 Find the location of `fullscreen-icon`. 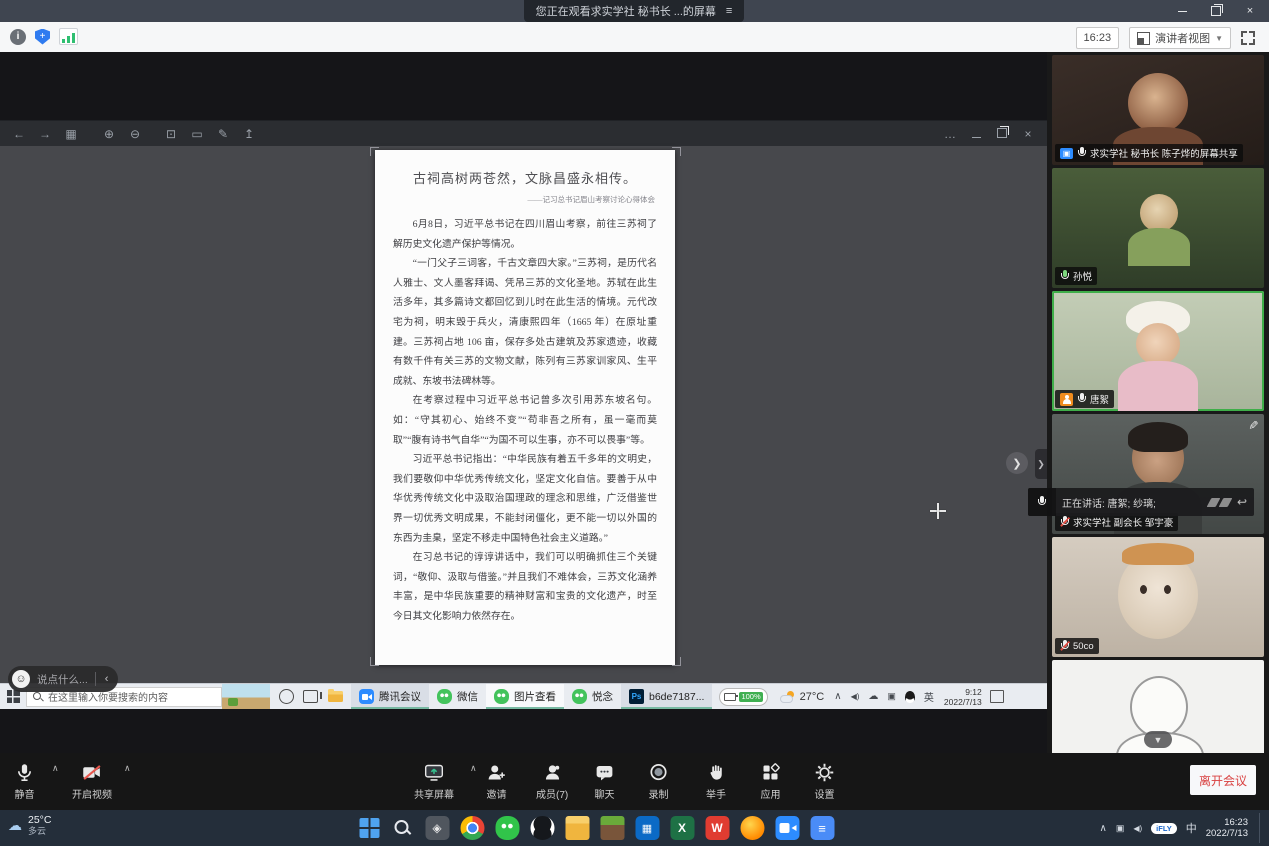

fullscreen-icon is located at coordinates (1248, 38).